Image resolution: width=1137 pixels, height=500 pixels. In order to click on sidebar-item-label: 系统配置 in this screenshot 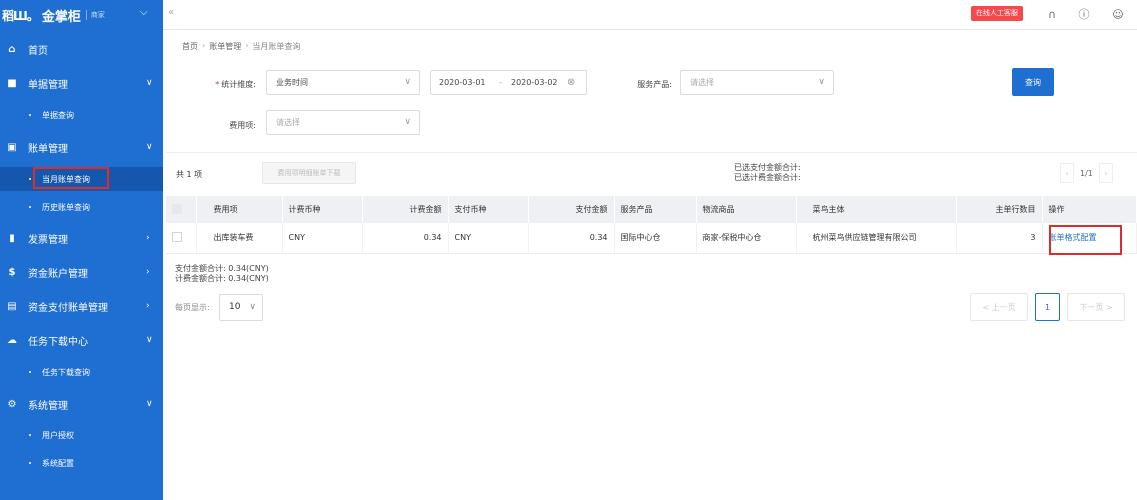, I will do `click(58, 463)`.